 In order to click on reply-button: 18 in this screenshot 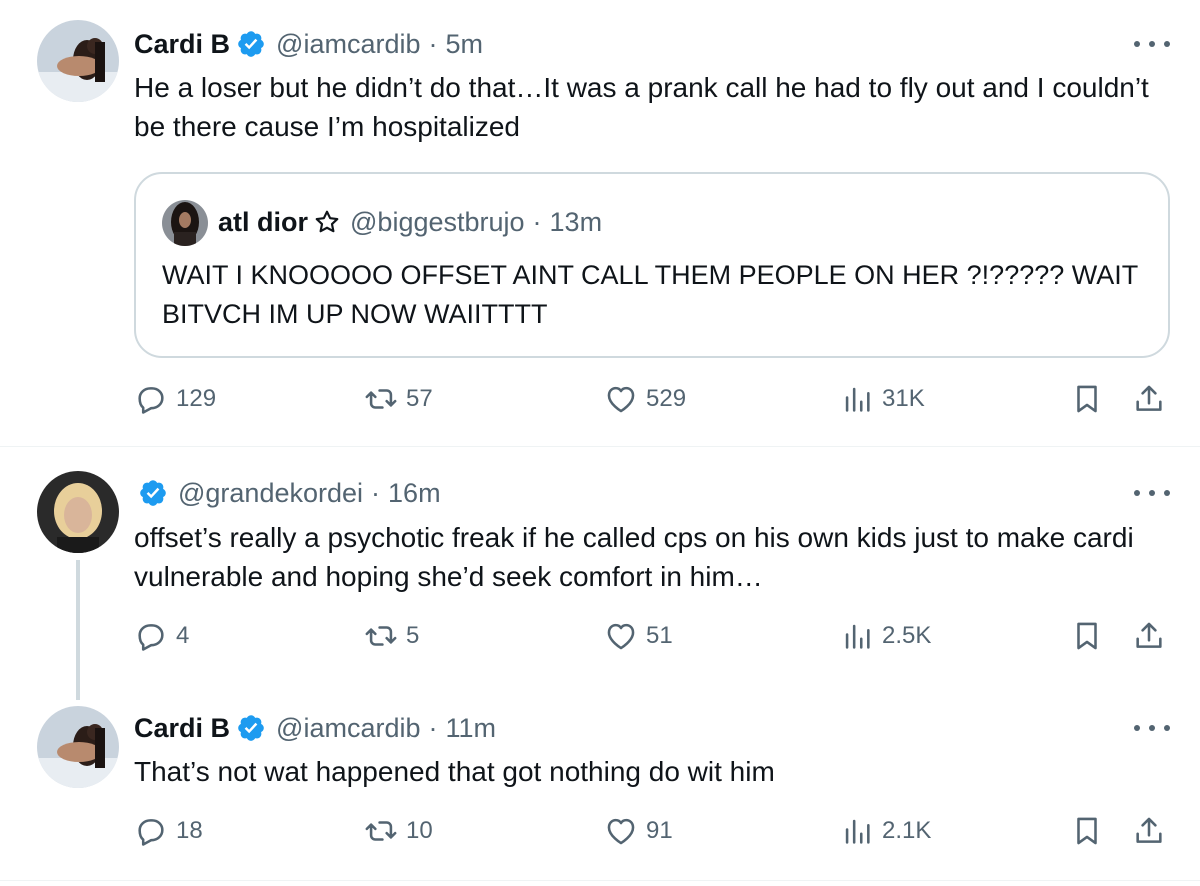, I will do `click(168, 831)`.